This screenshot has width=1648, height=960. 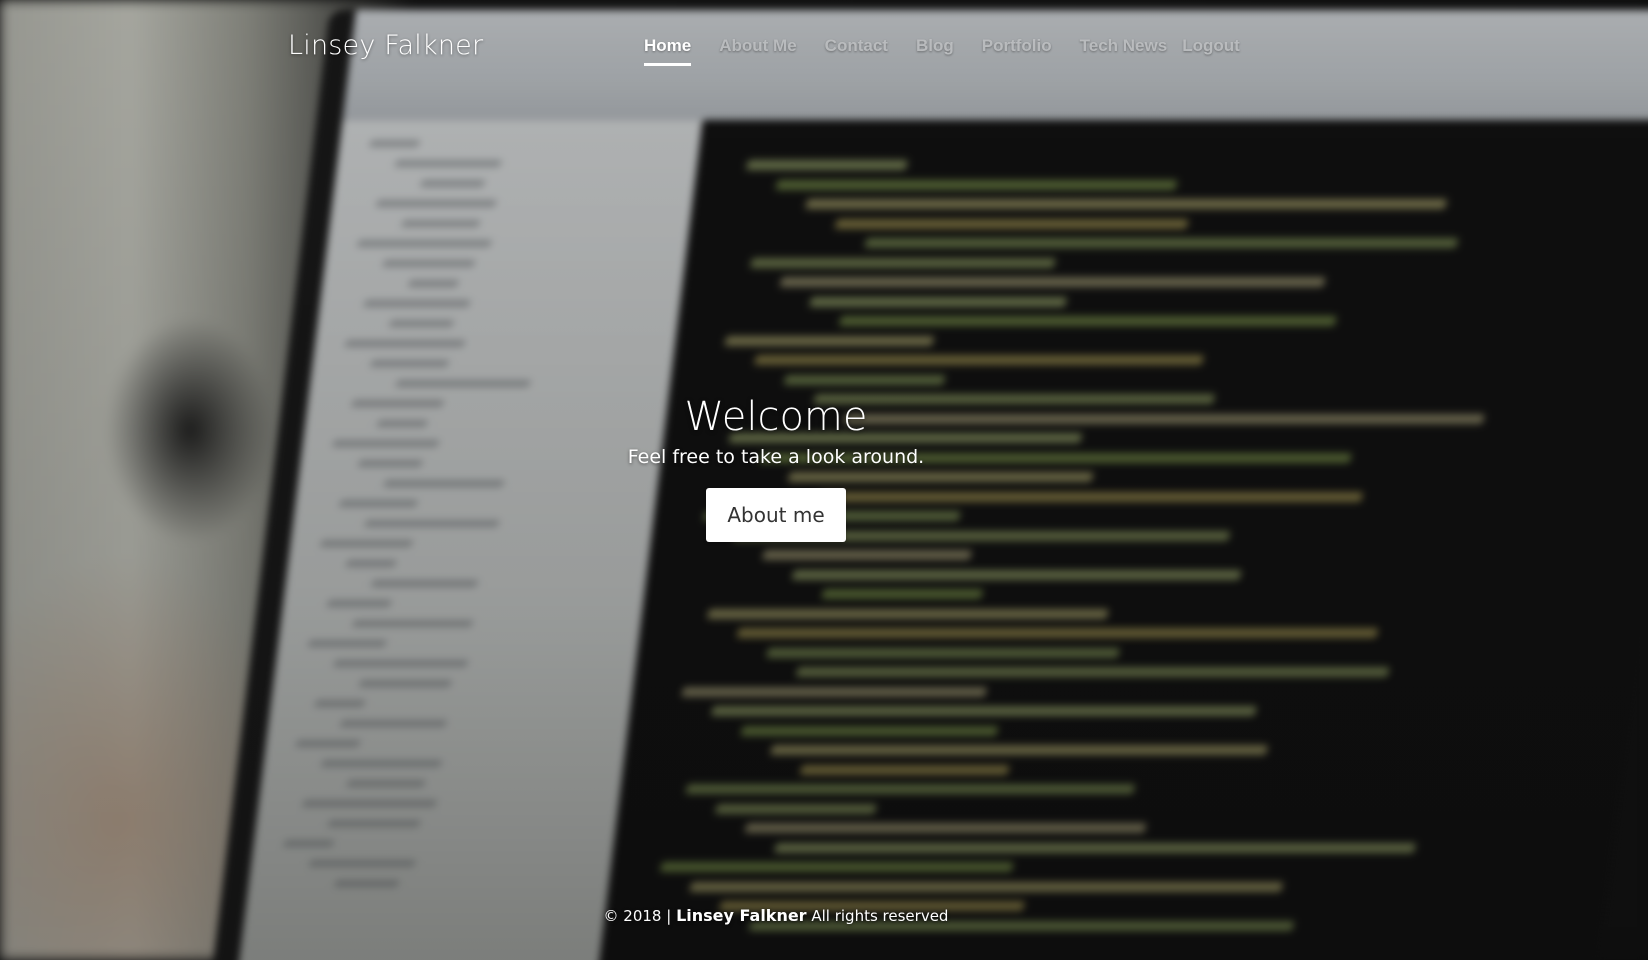 I want to click on footer-name: Linsey Falkner, so click(x=741, y=915).